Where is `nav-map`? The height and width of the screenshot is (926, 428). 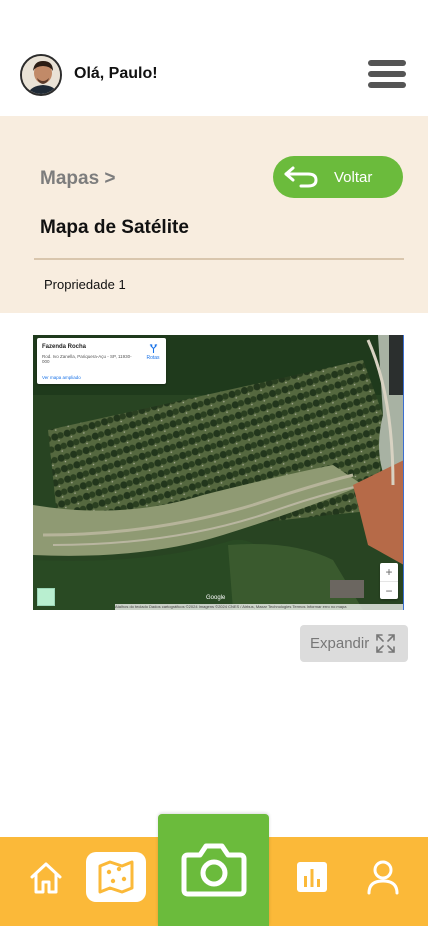
nav-map is located at coordinates (116, 877).